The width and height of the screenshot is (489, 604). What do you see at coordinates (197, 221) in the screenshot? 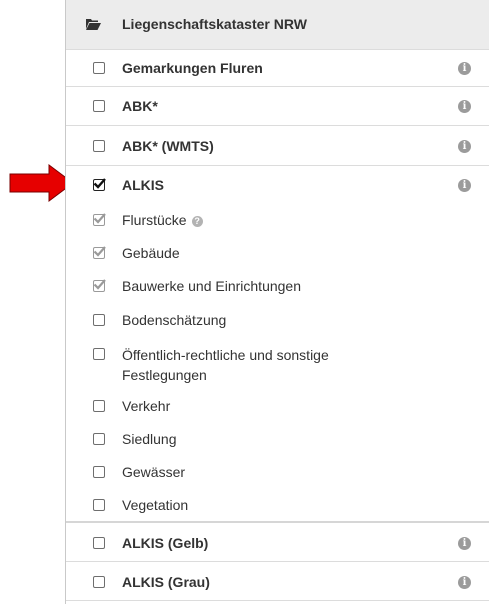
I see `help-icon: ?` at bounding box center [197, 221].